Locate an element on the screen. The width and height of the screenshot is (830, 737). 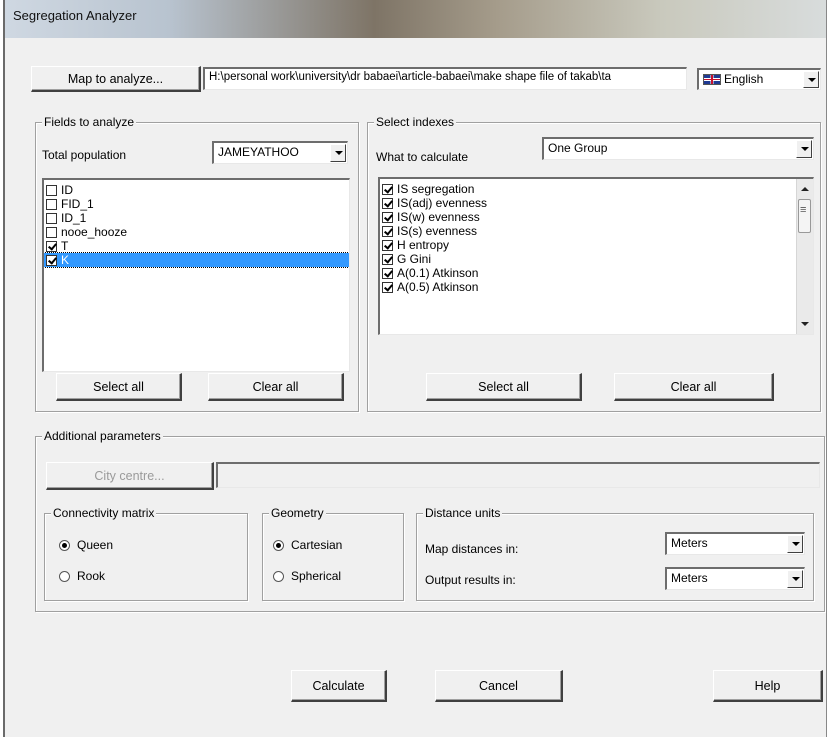
fields-list: ID FID_1 ID_1 nooe_hooze T K is located at coordinates (196, 275).